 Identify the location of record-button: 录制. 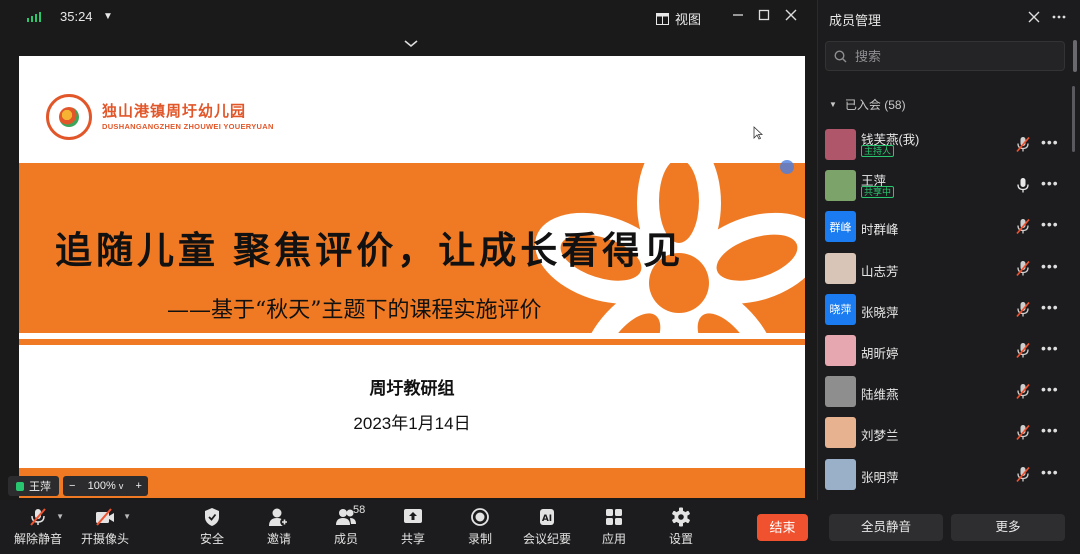
(480, 526).